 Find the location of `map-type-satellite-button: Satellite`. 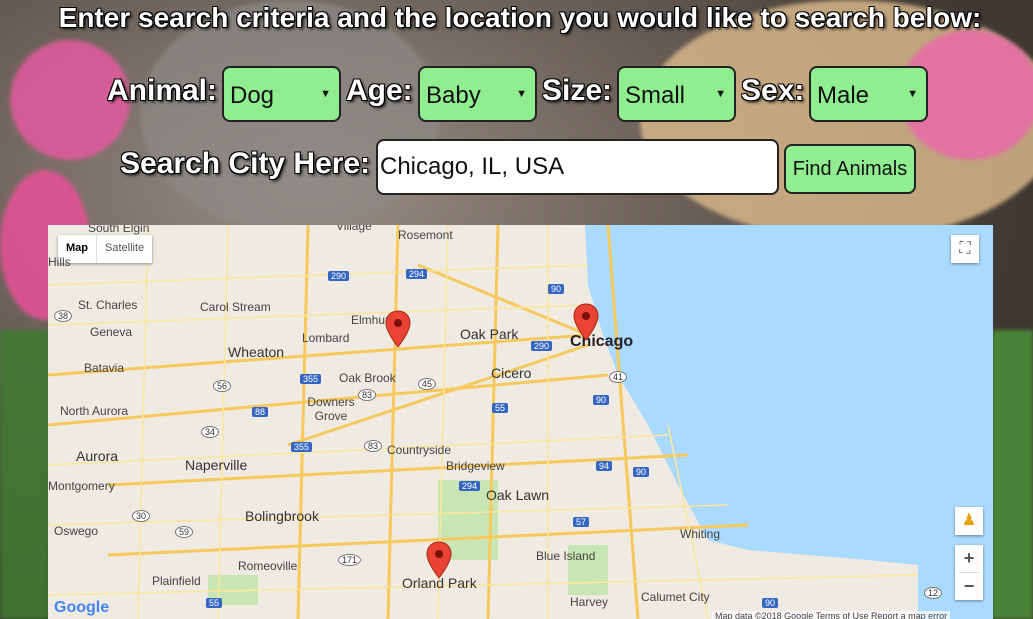

map-type-satellite-button: Satellite is located at coordinates (124, 249).